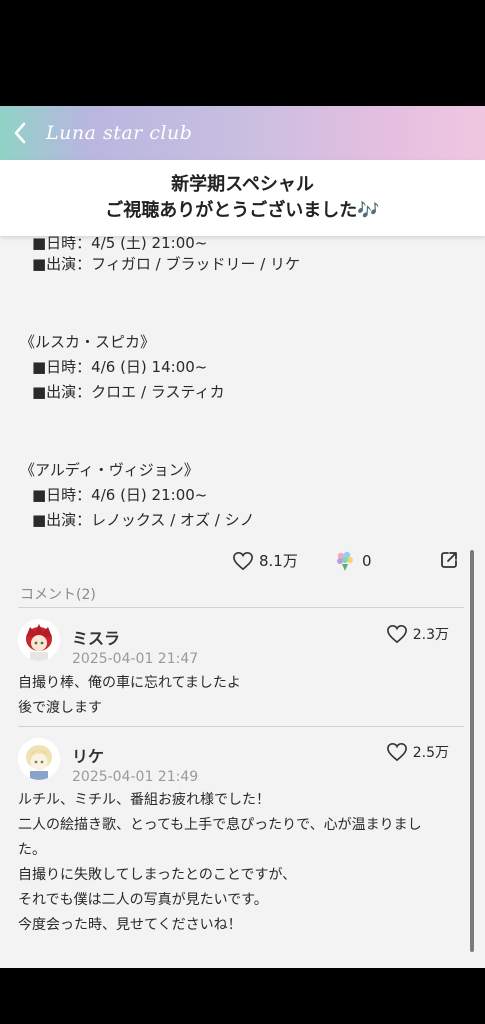  I want to click on bouquet-icon, so click(345, 561).